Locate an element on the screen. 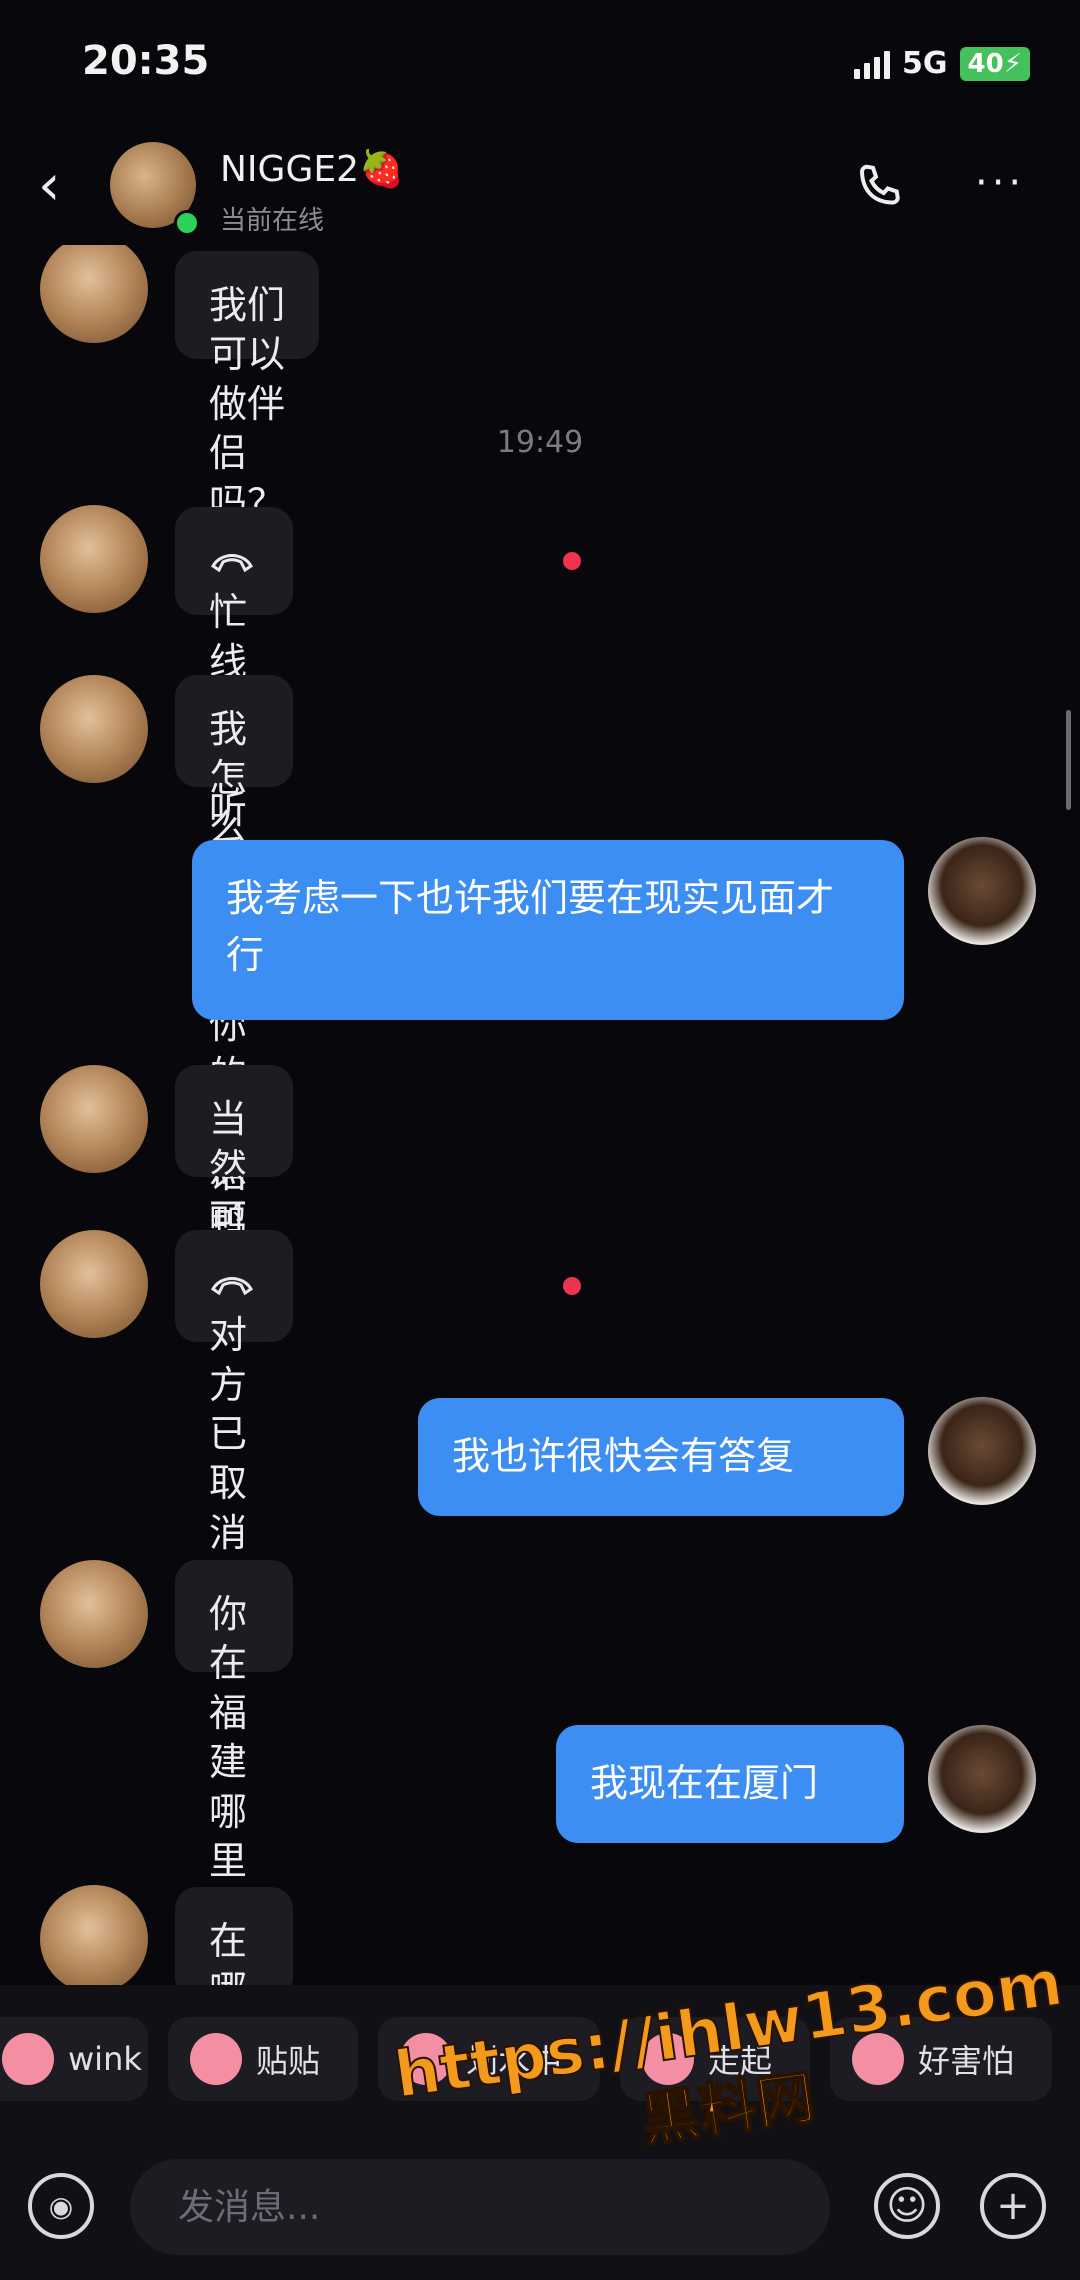  online-indicator is located at coordinates (187, 223).